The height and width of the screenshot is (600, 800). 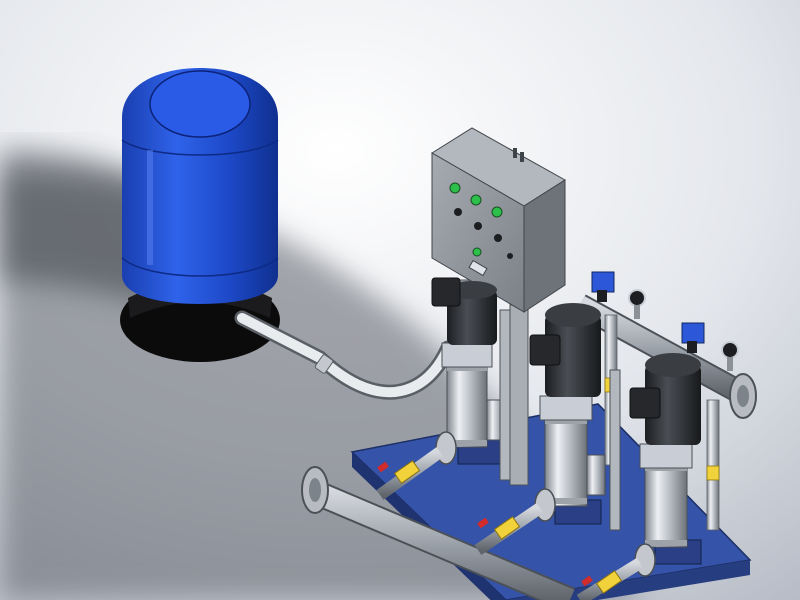 I want to click on discharge-port, so click(x=596, y=475).